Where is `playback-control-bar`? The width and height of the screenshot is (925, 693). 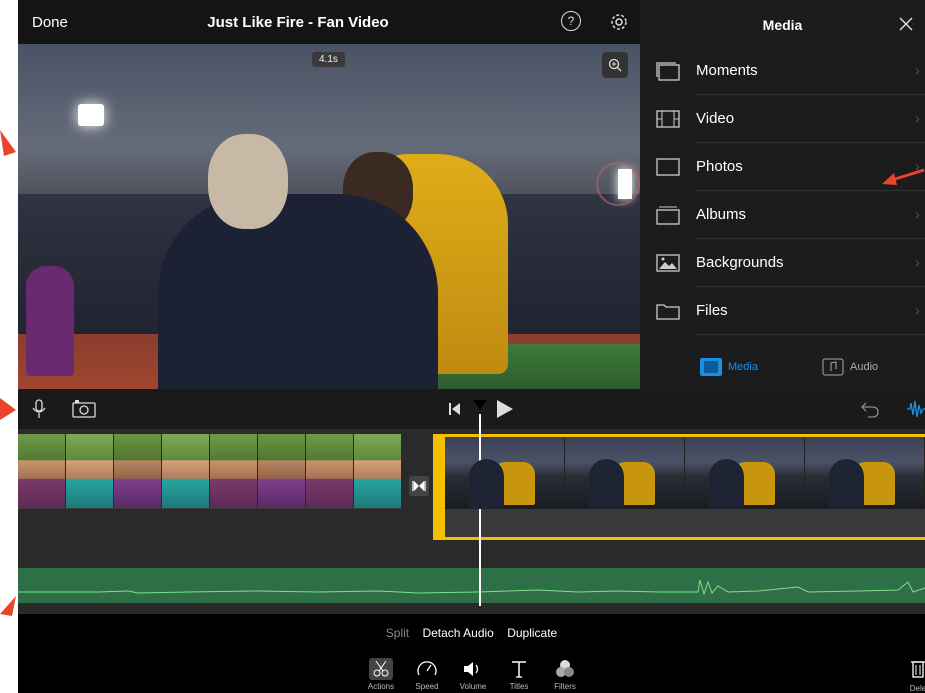 playback-control-bar is located at coordinates (471, 409).